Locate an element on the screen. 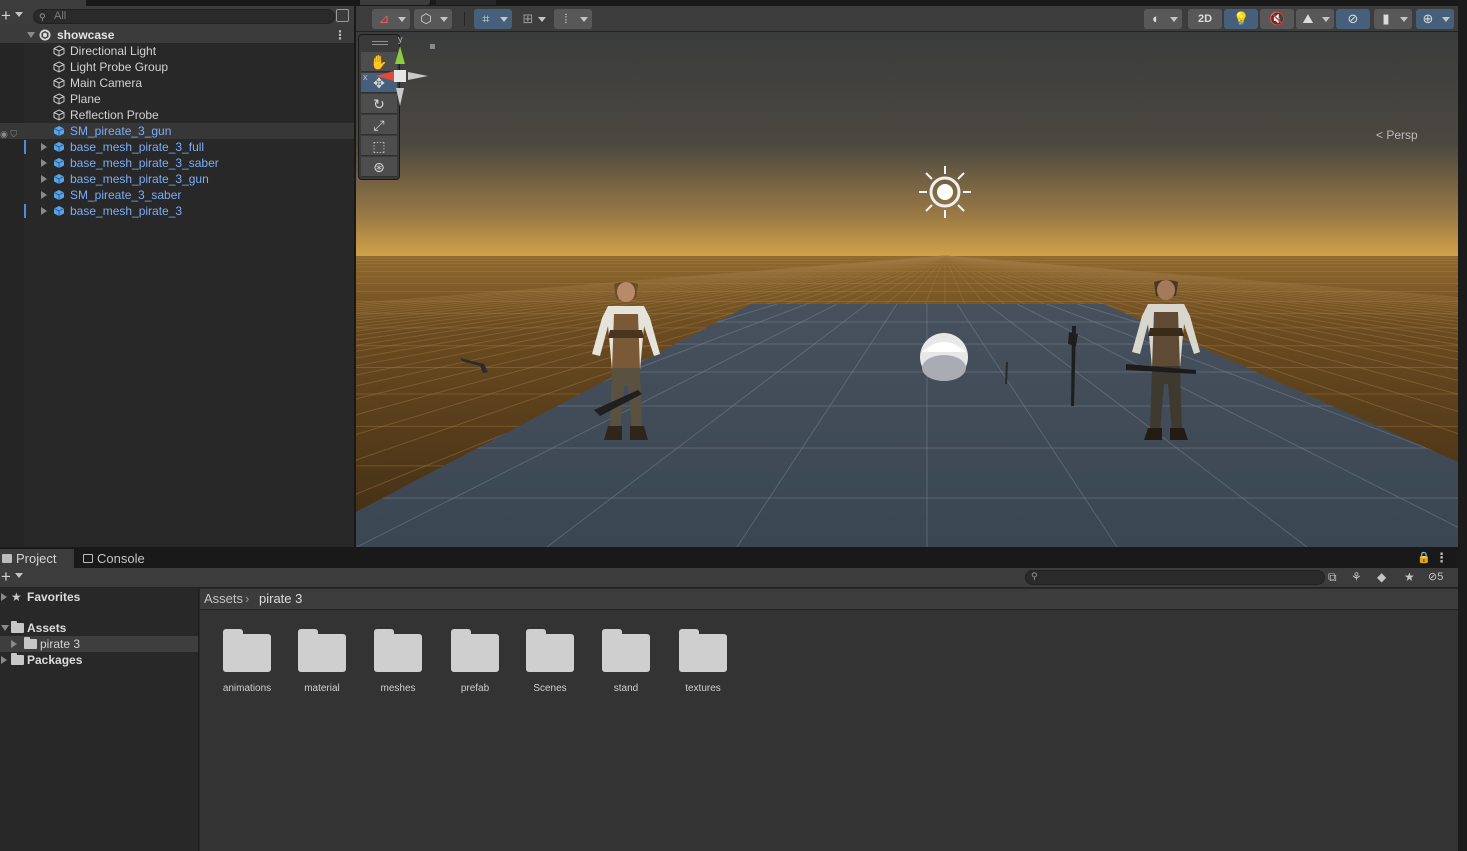 The image size is (1467, 851). camera-settings-button: ▮ is located at coordinates (1393, 19).